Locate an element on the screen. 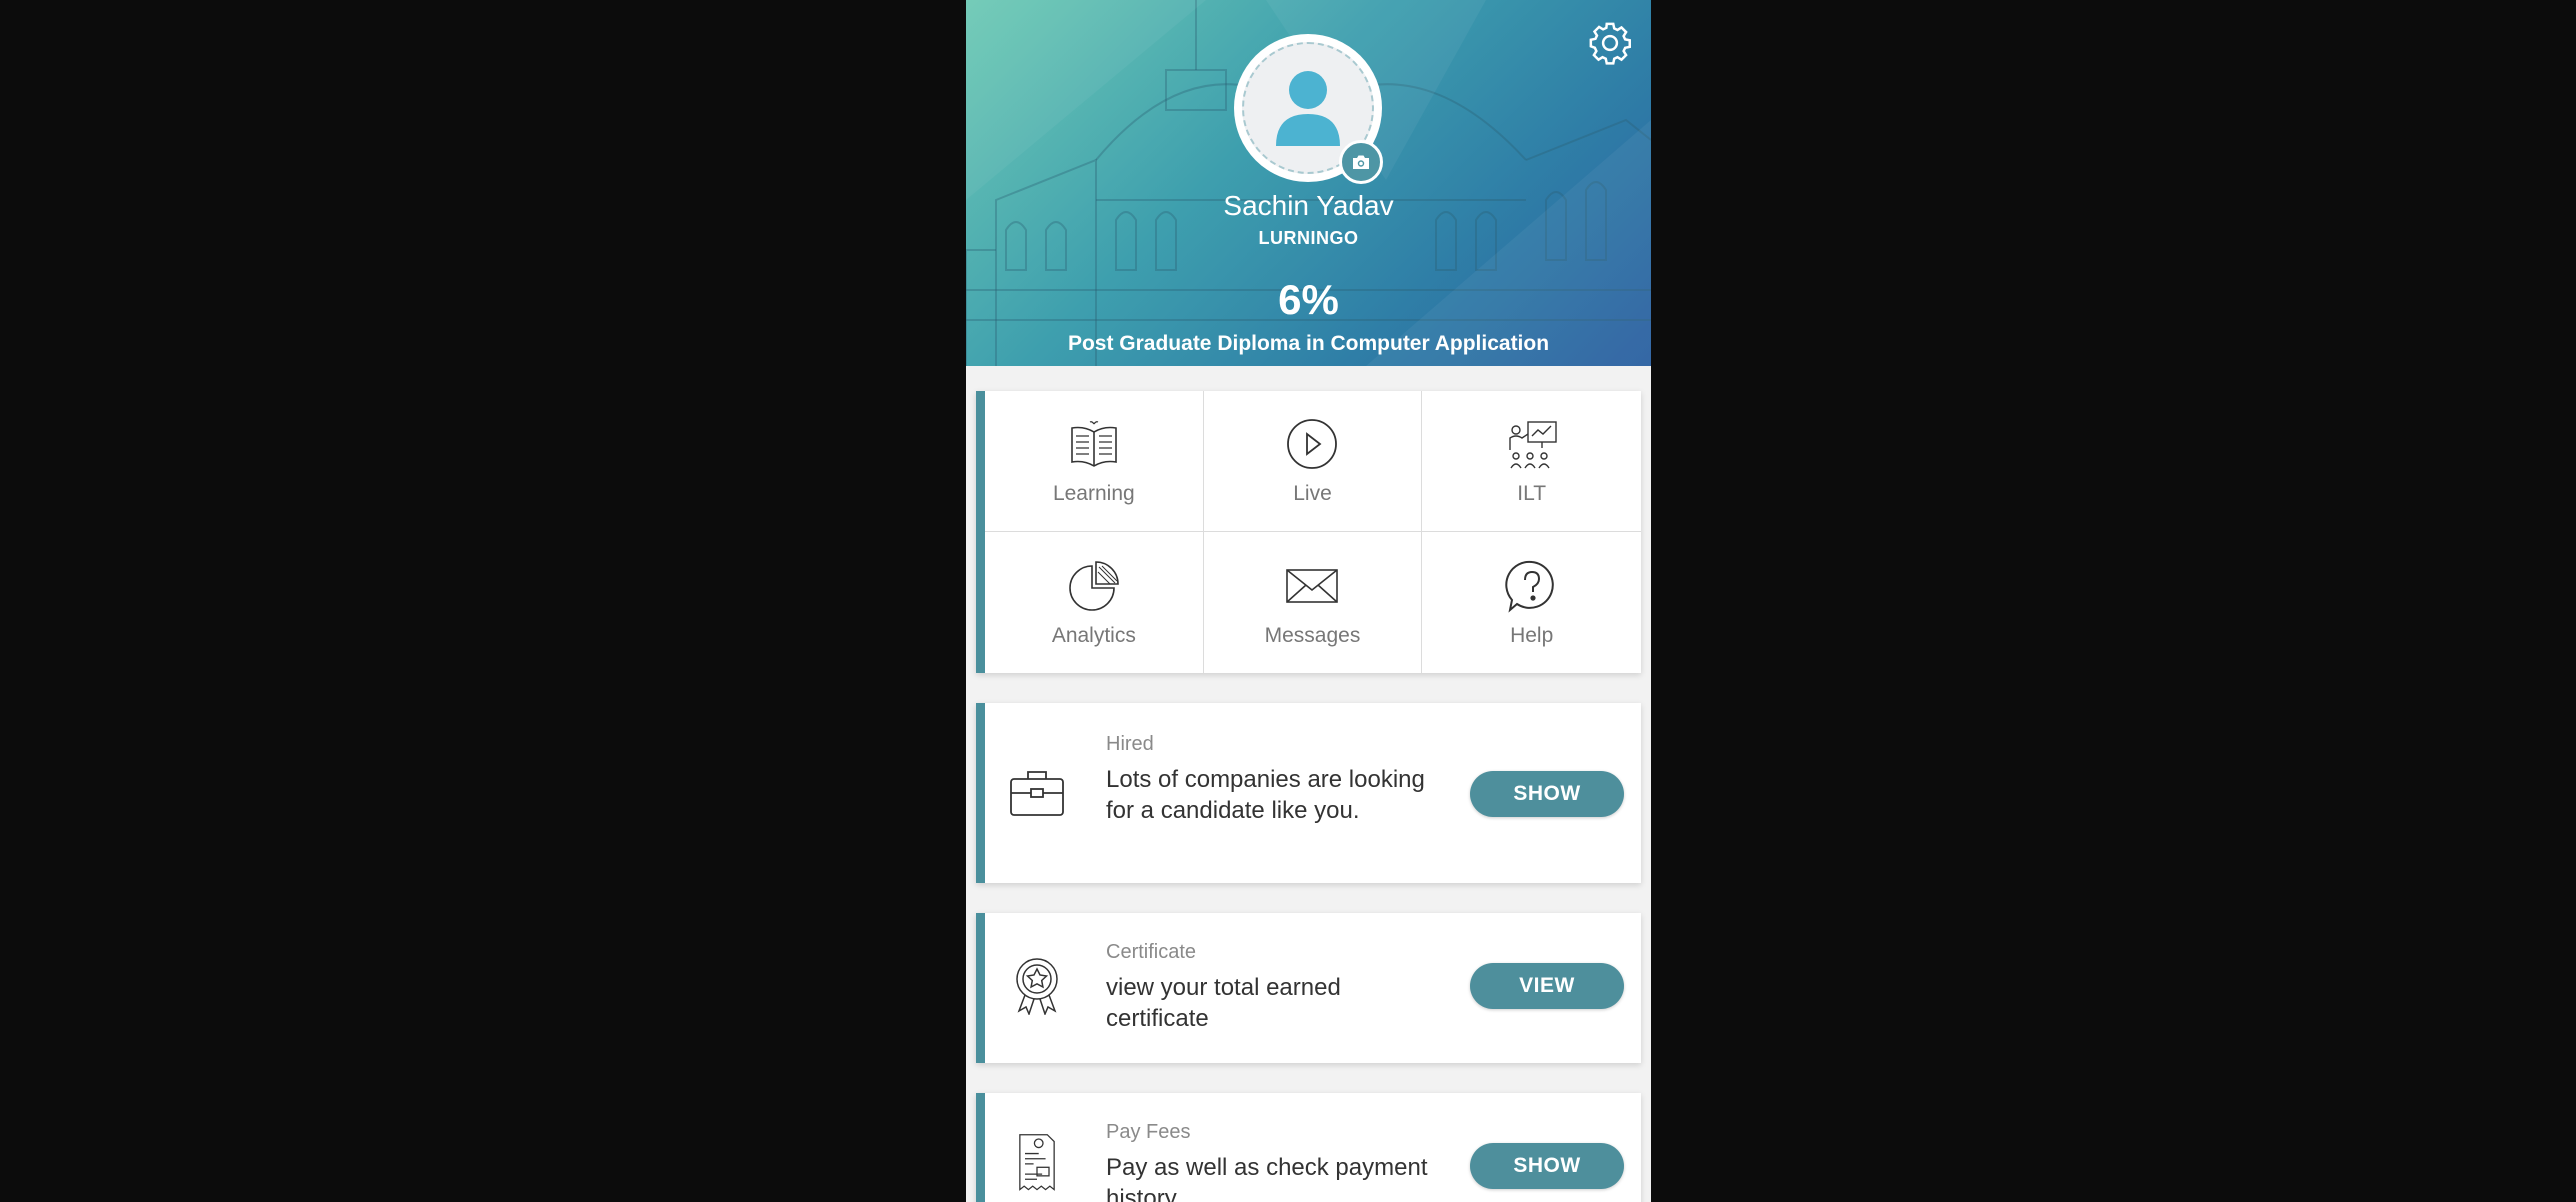  book-icon is located at coordinates (1094, 444).